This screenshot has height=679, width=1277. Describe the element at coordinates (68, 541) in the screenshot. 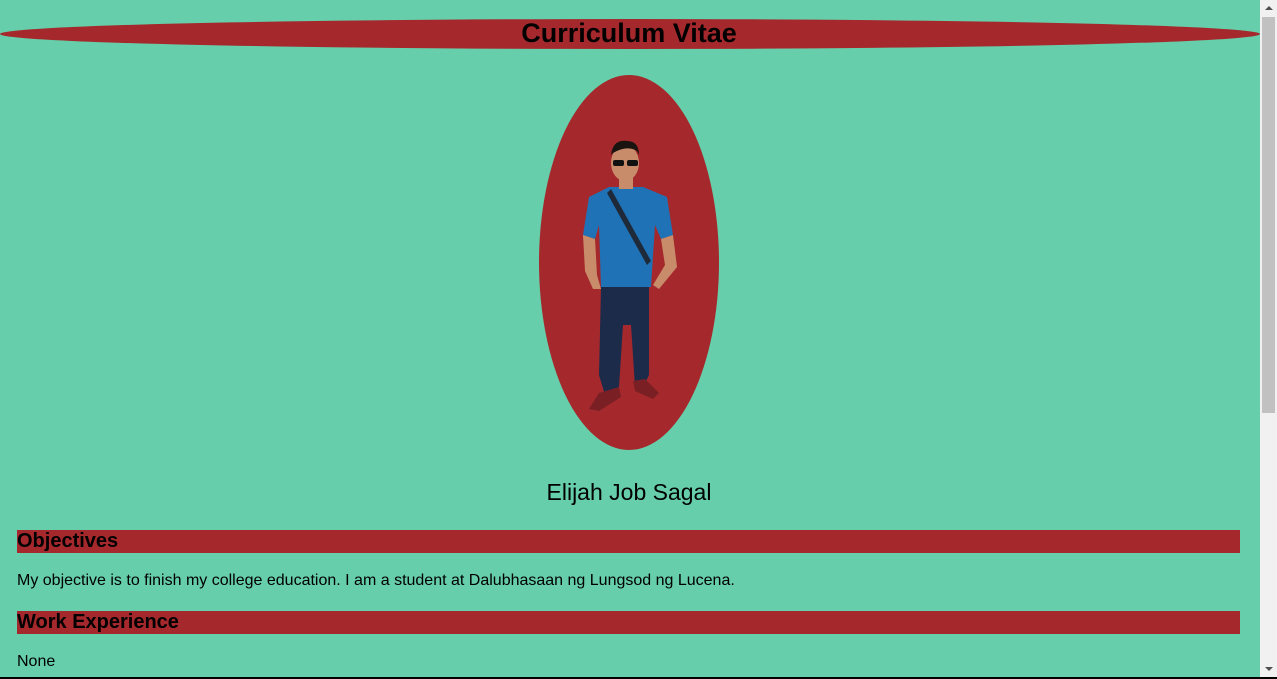

I see `objectives-heading: Objectives` at that location.